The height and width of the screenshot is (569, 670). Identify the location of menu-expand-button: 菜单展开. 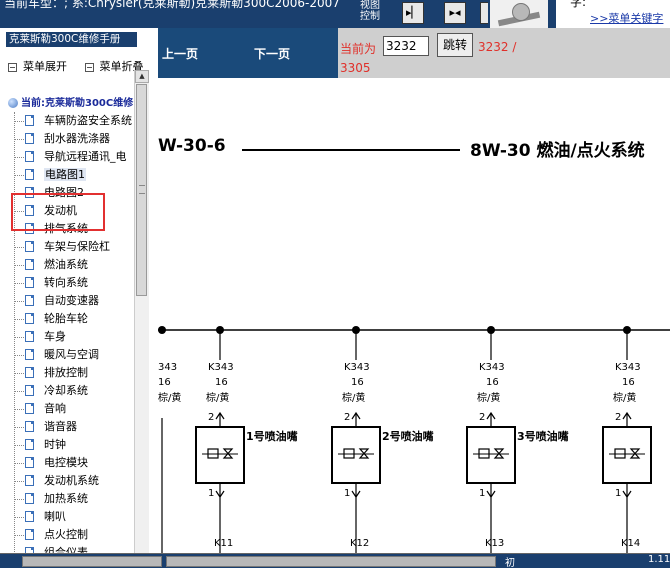
(45, 66).